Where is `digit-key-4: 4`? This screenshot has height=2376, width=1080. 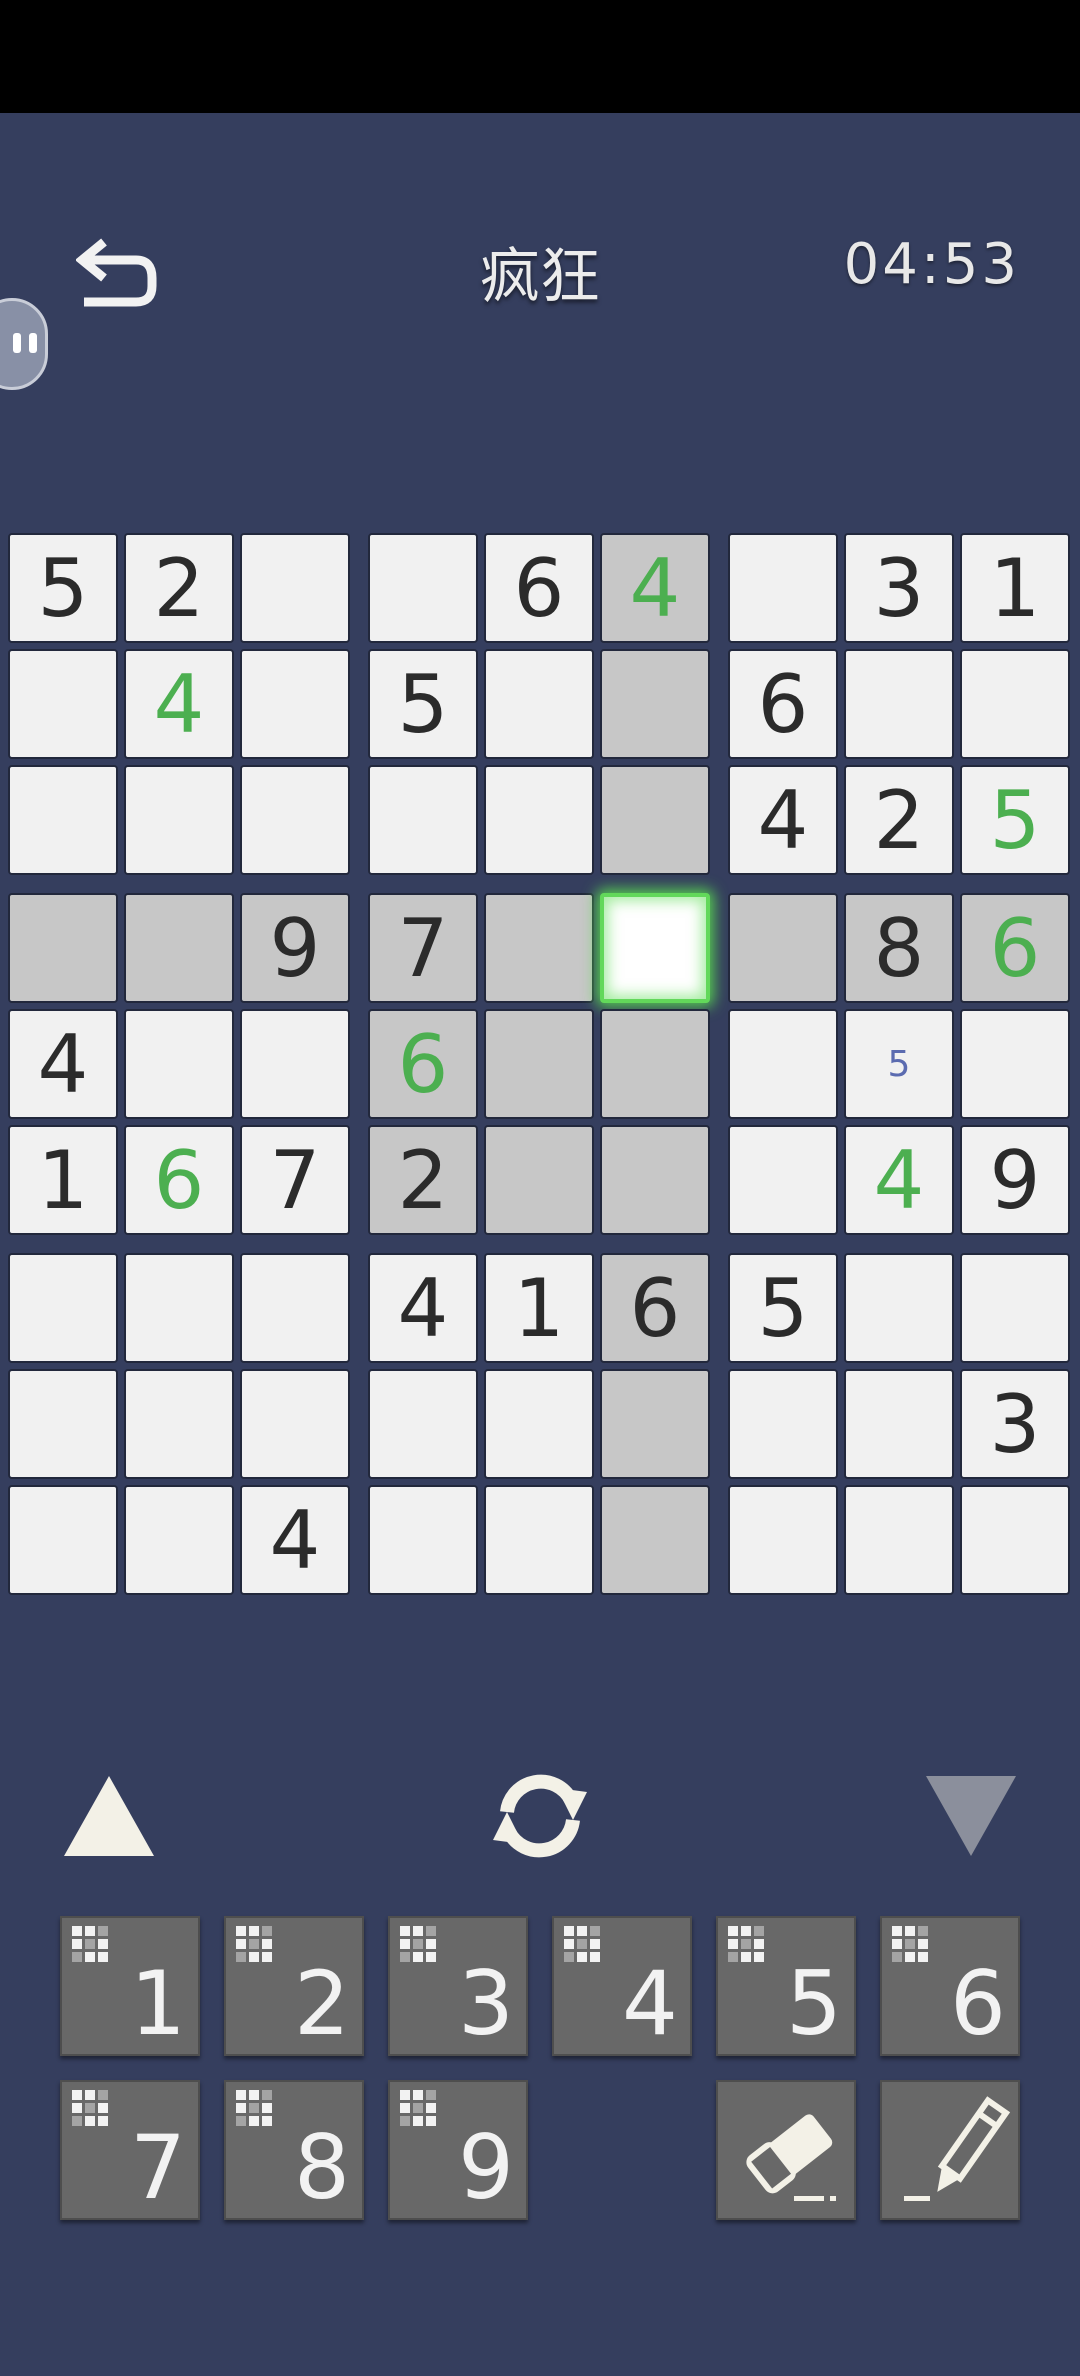 digit-key-4: 4 is located at coordinates (622, 1986).